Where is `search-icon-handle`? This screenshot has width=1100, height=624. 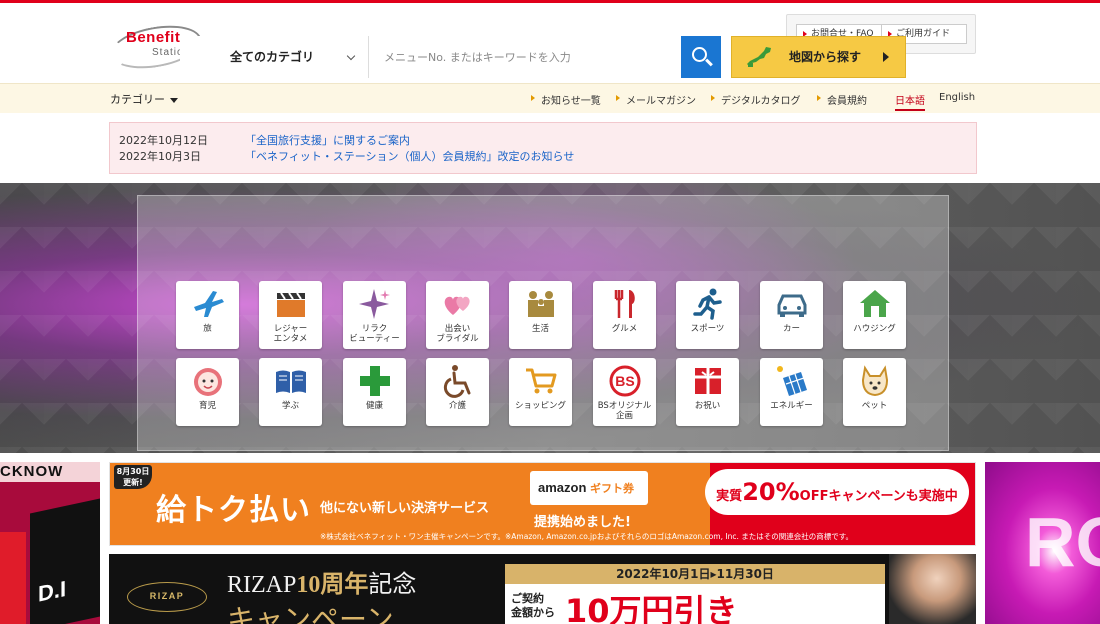
search-icon-handle is located at coordinates (709, 62).